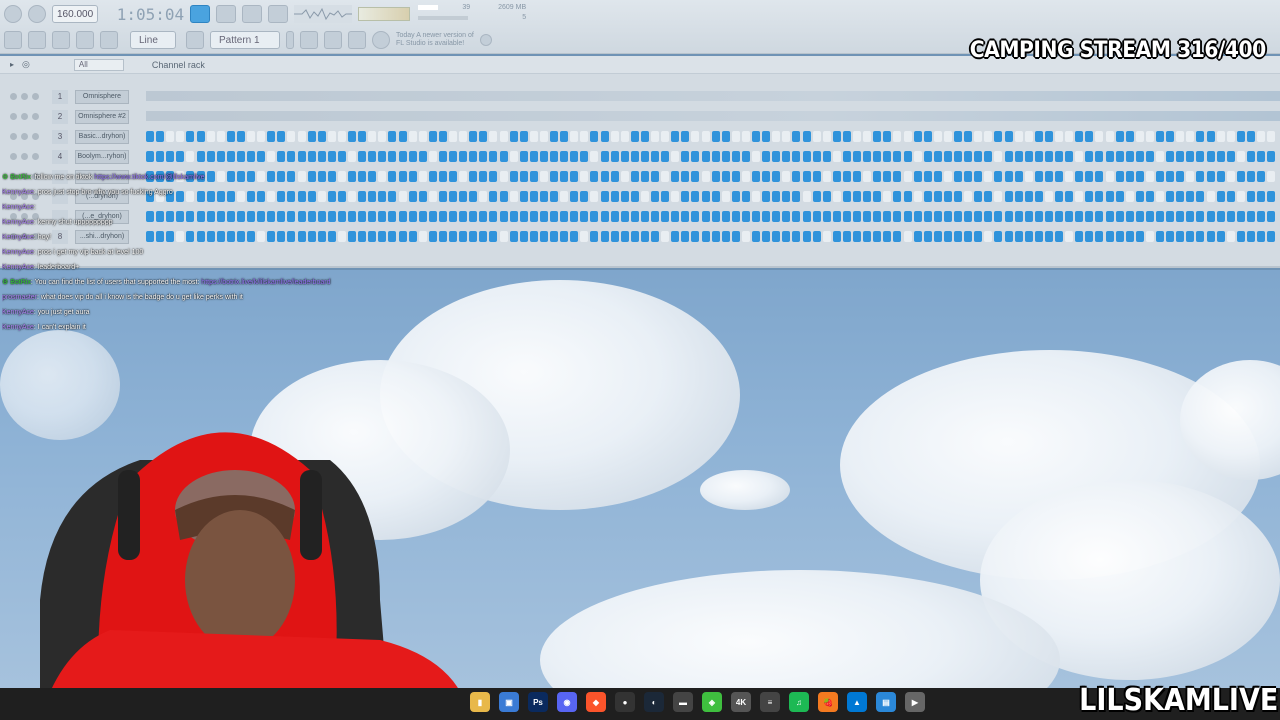  Describe the element at coordinates (20, 282) in the screenshot. I see `chat-username: BotRix` at that location.